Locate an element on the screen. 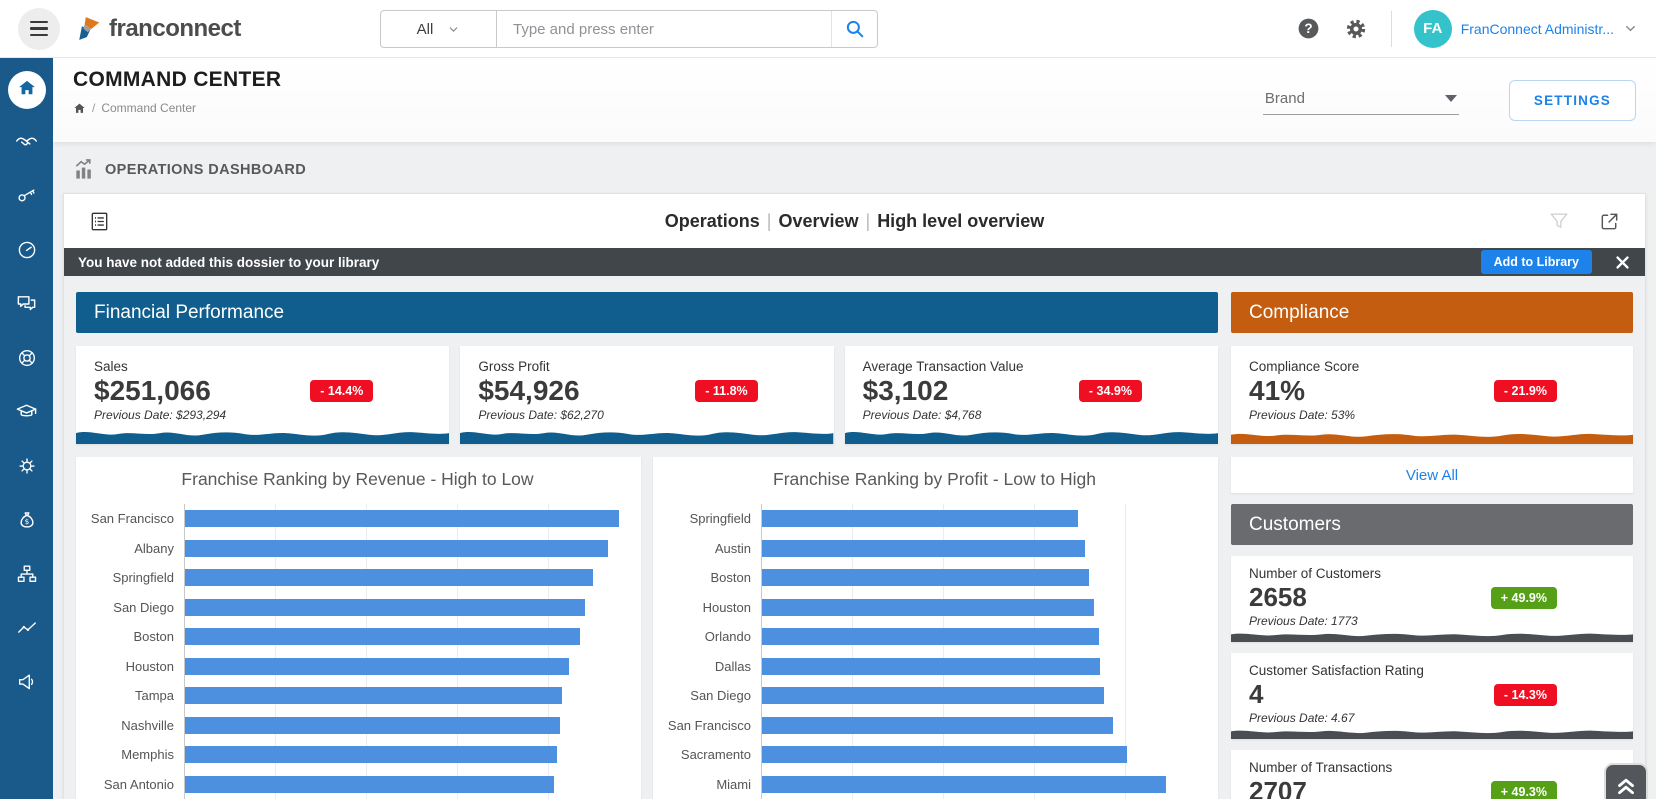  money-bag-icon: $ is located at coordinates (27, 522).